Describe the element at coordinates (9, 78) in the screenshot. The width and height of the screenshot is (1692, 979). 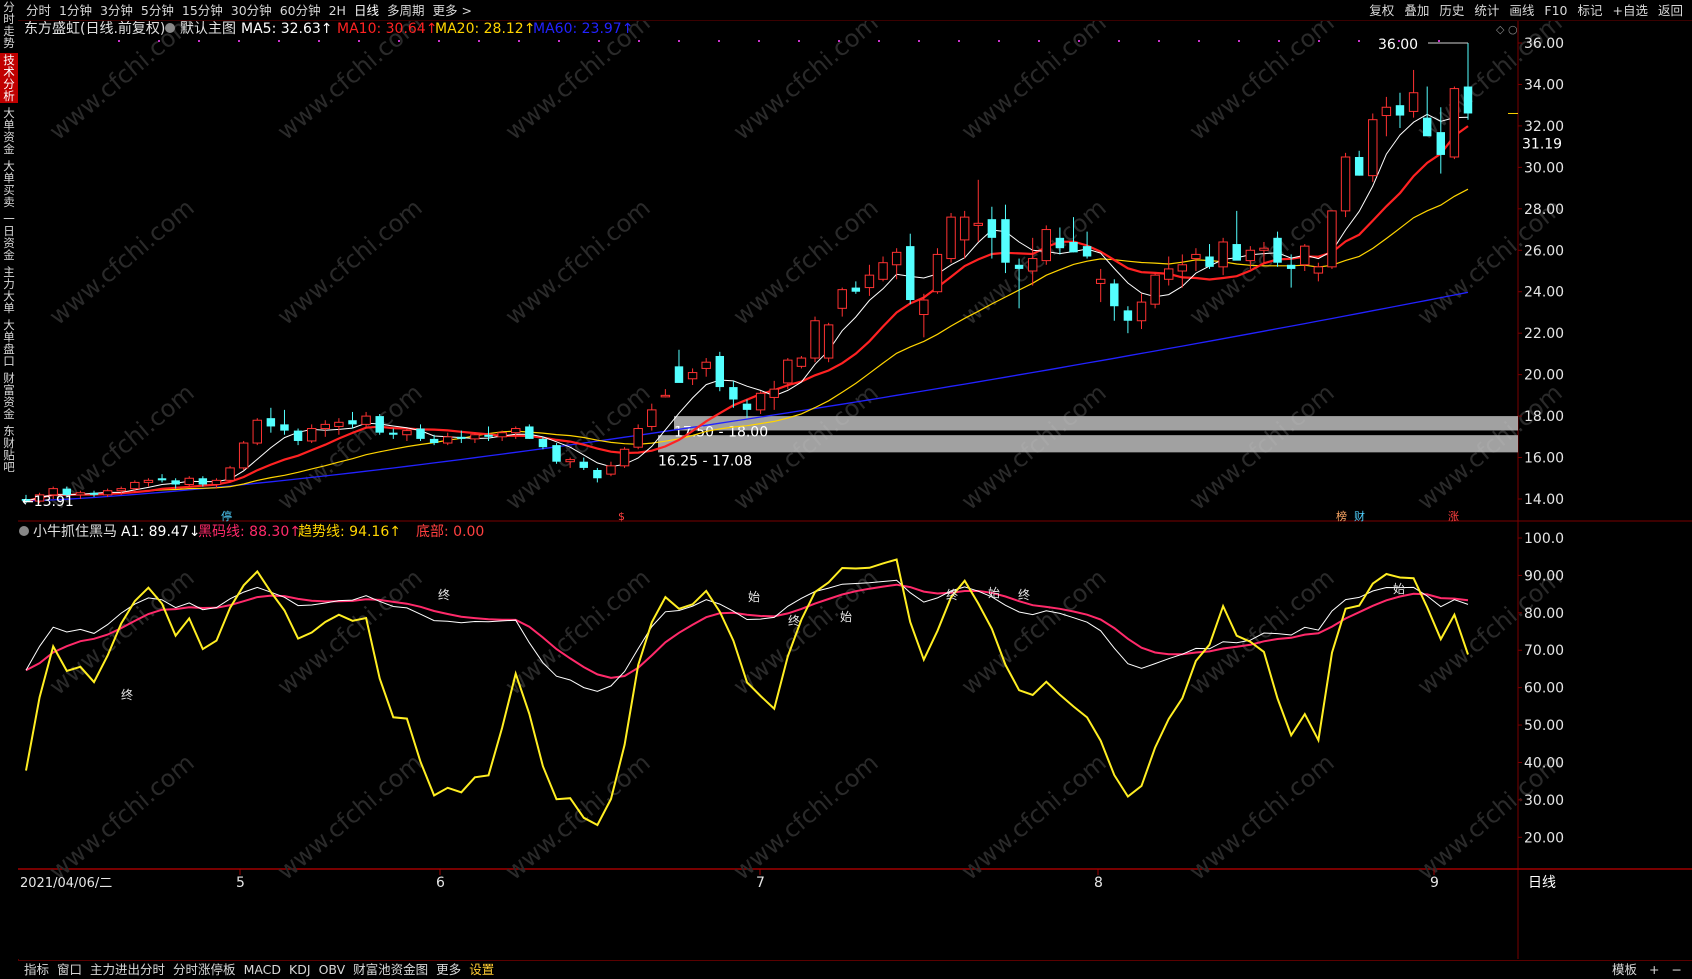
I see `sidebar-item-1: 技术分析` at that location.